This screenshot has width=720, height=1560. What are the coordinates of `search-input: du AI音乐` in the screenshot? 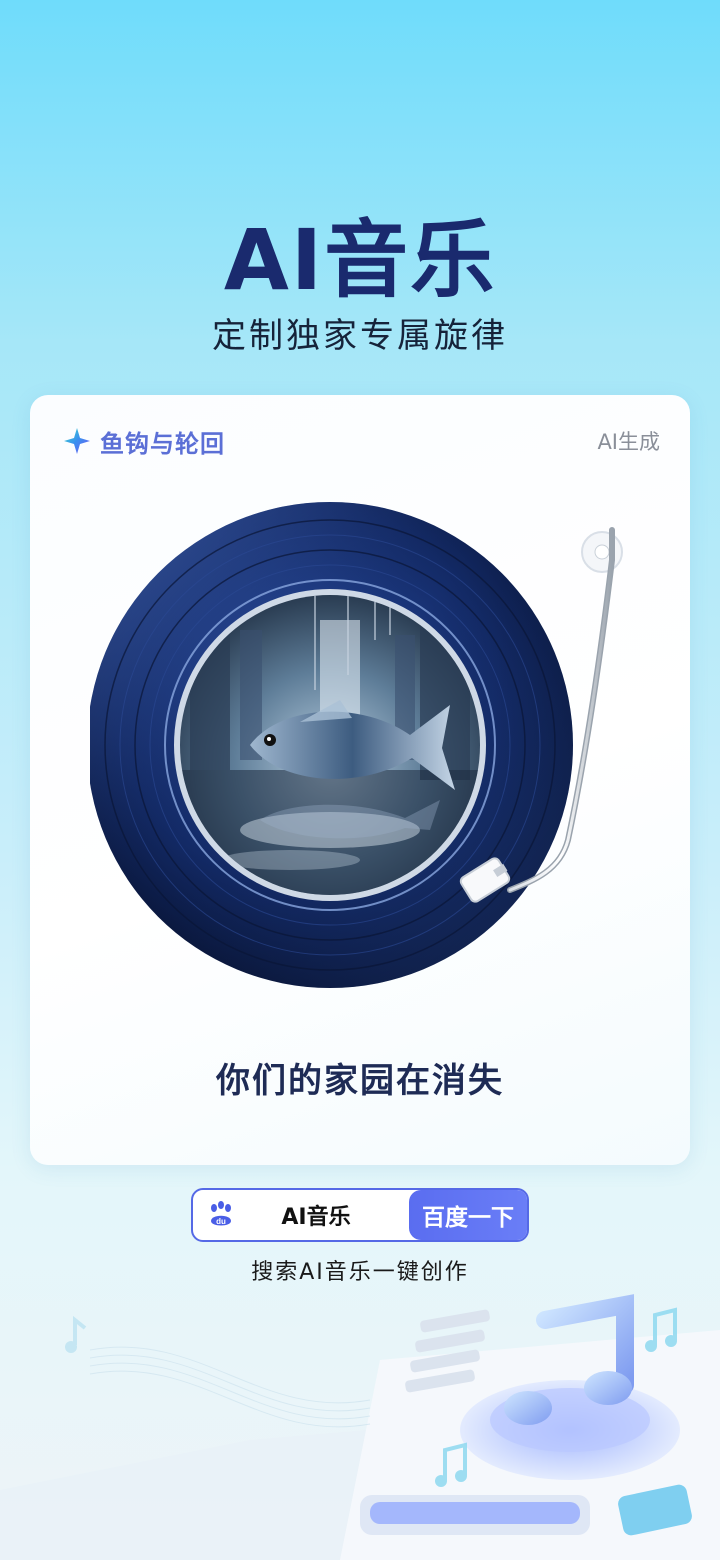 It's located at (301, 1215).